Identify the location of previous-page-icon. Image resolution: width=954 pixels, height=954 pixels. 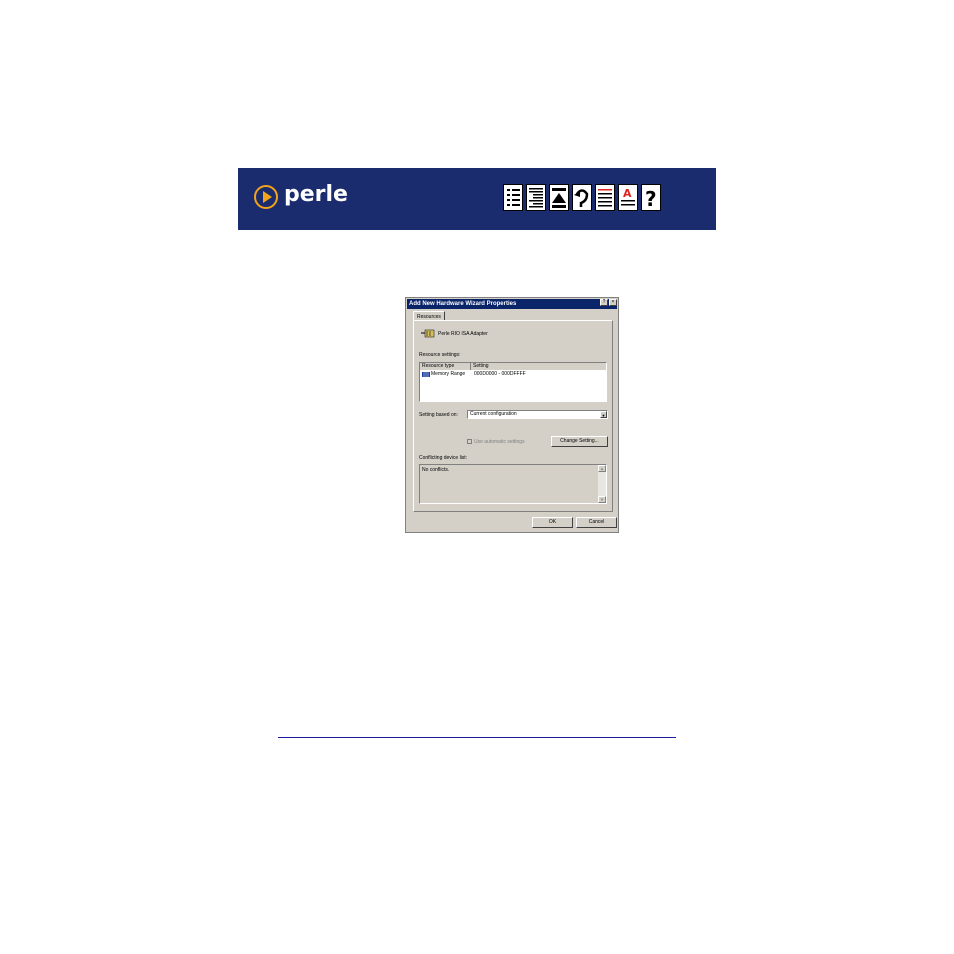
(605, 197).